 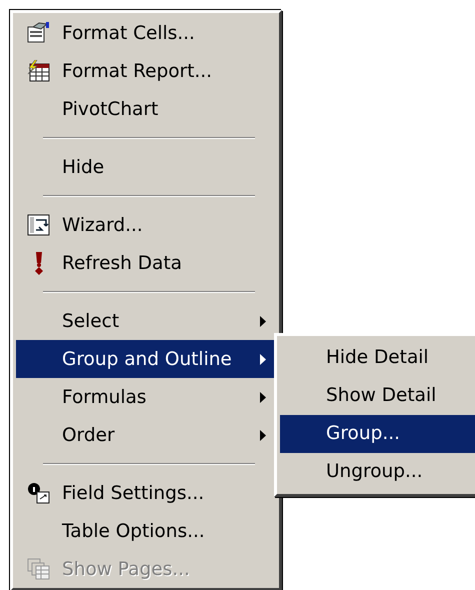 I want to click on menu-item: Order, so click(x=146, y=435).